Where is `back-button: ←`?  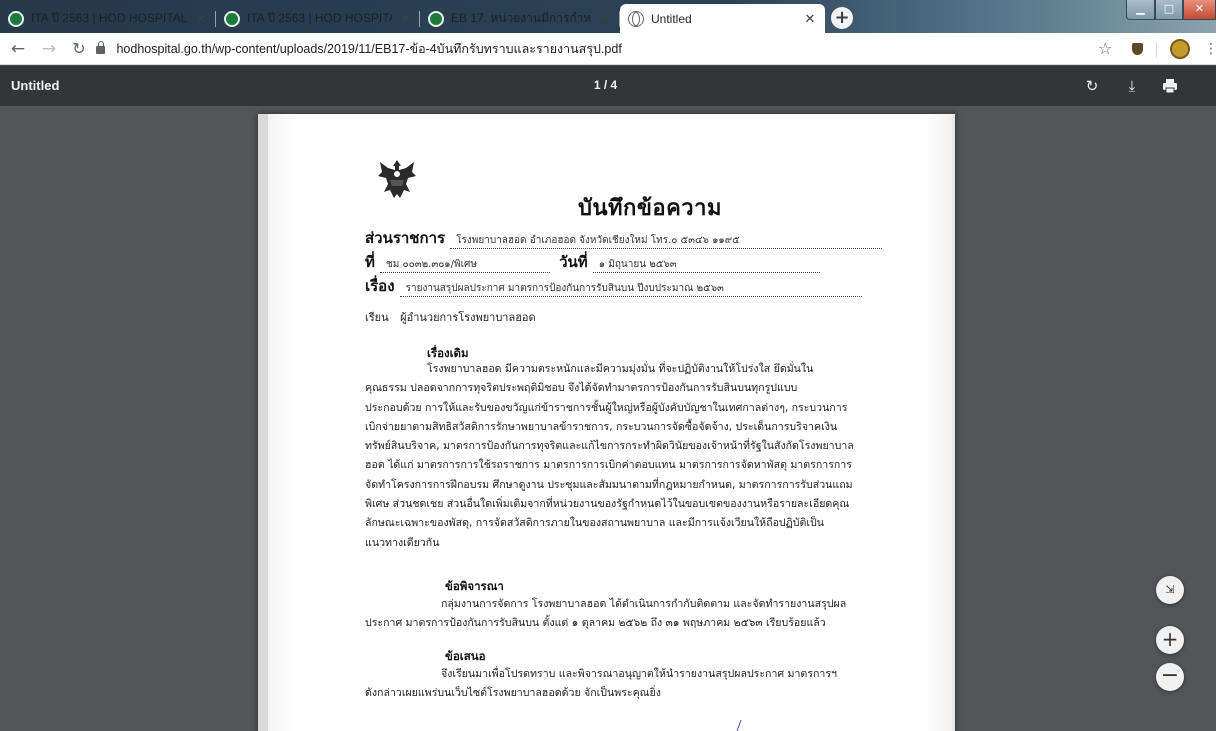
back-button: ← is located at coordinates (18, 49).